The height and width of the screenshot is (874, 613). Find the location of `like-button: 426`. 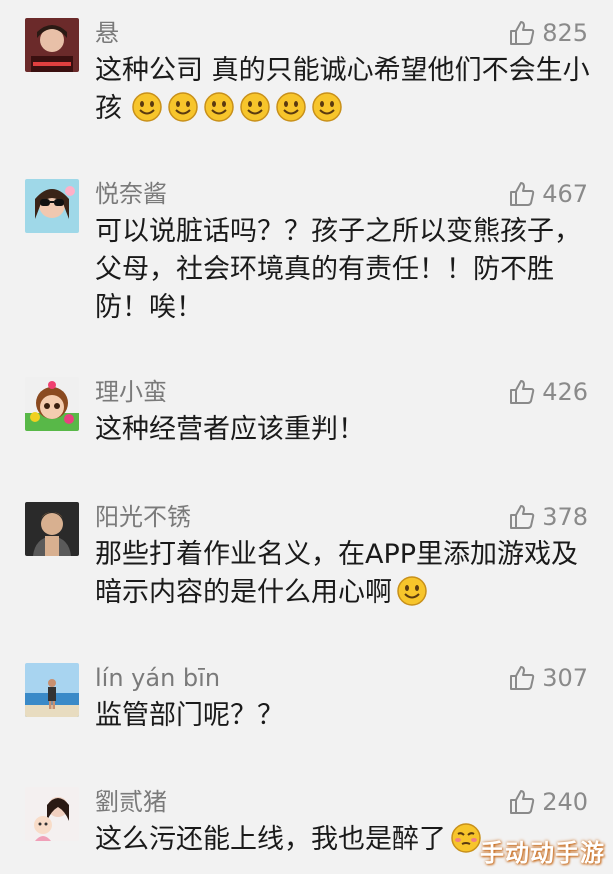

like-button: 426 is located at coordinates (548, 392).